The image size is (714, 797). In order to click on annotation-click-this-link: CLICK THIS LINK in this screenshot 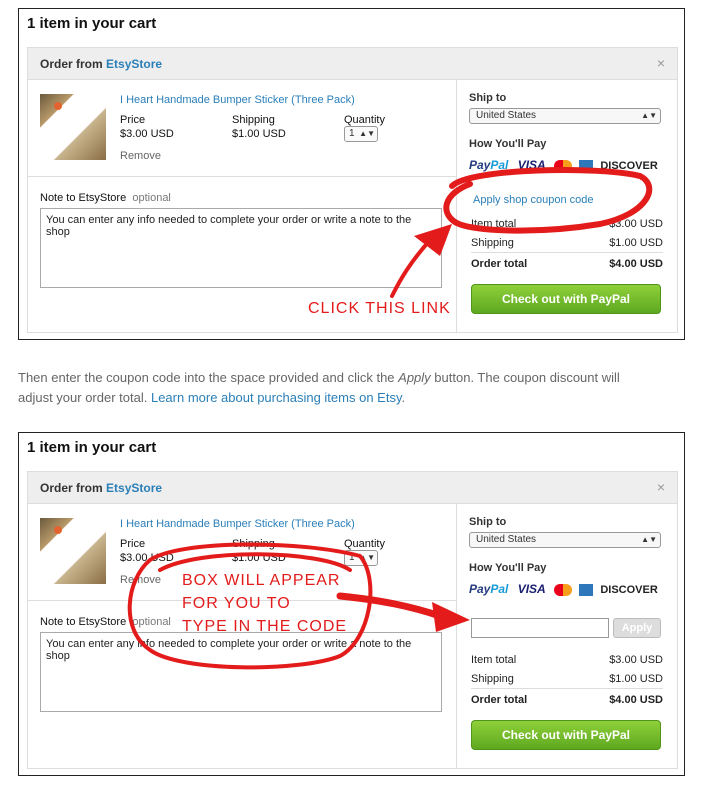, I will do `click(379, 308)`.